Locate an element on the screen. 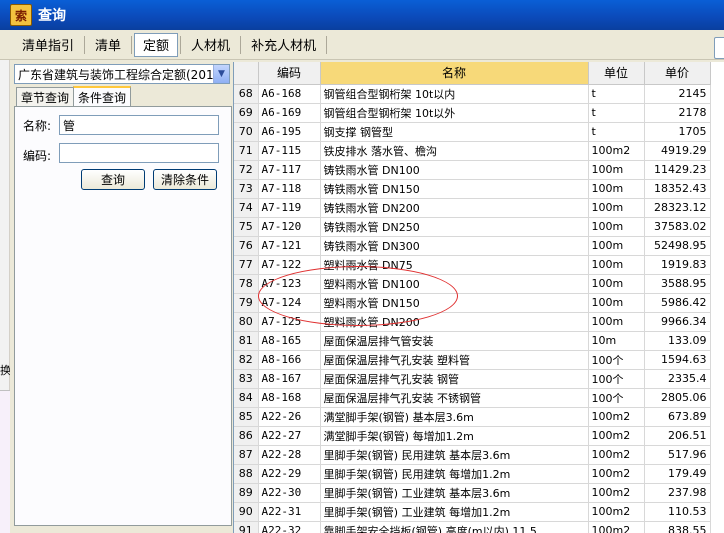 The height and width of the screenshot is (533, 724). price-cell: 1594.63 is located at coordinates (677, 360).